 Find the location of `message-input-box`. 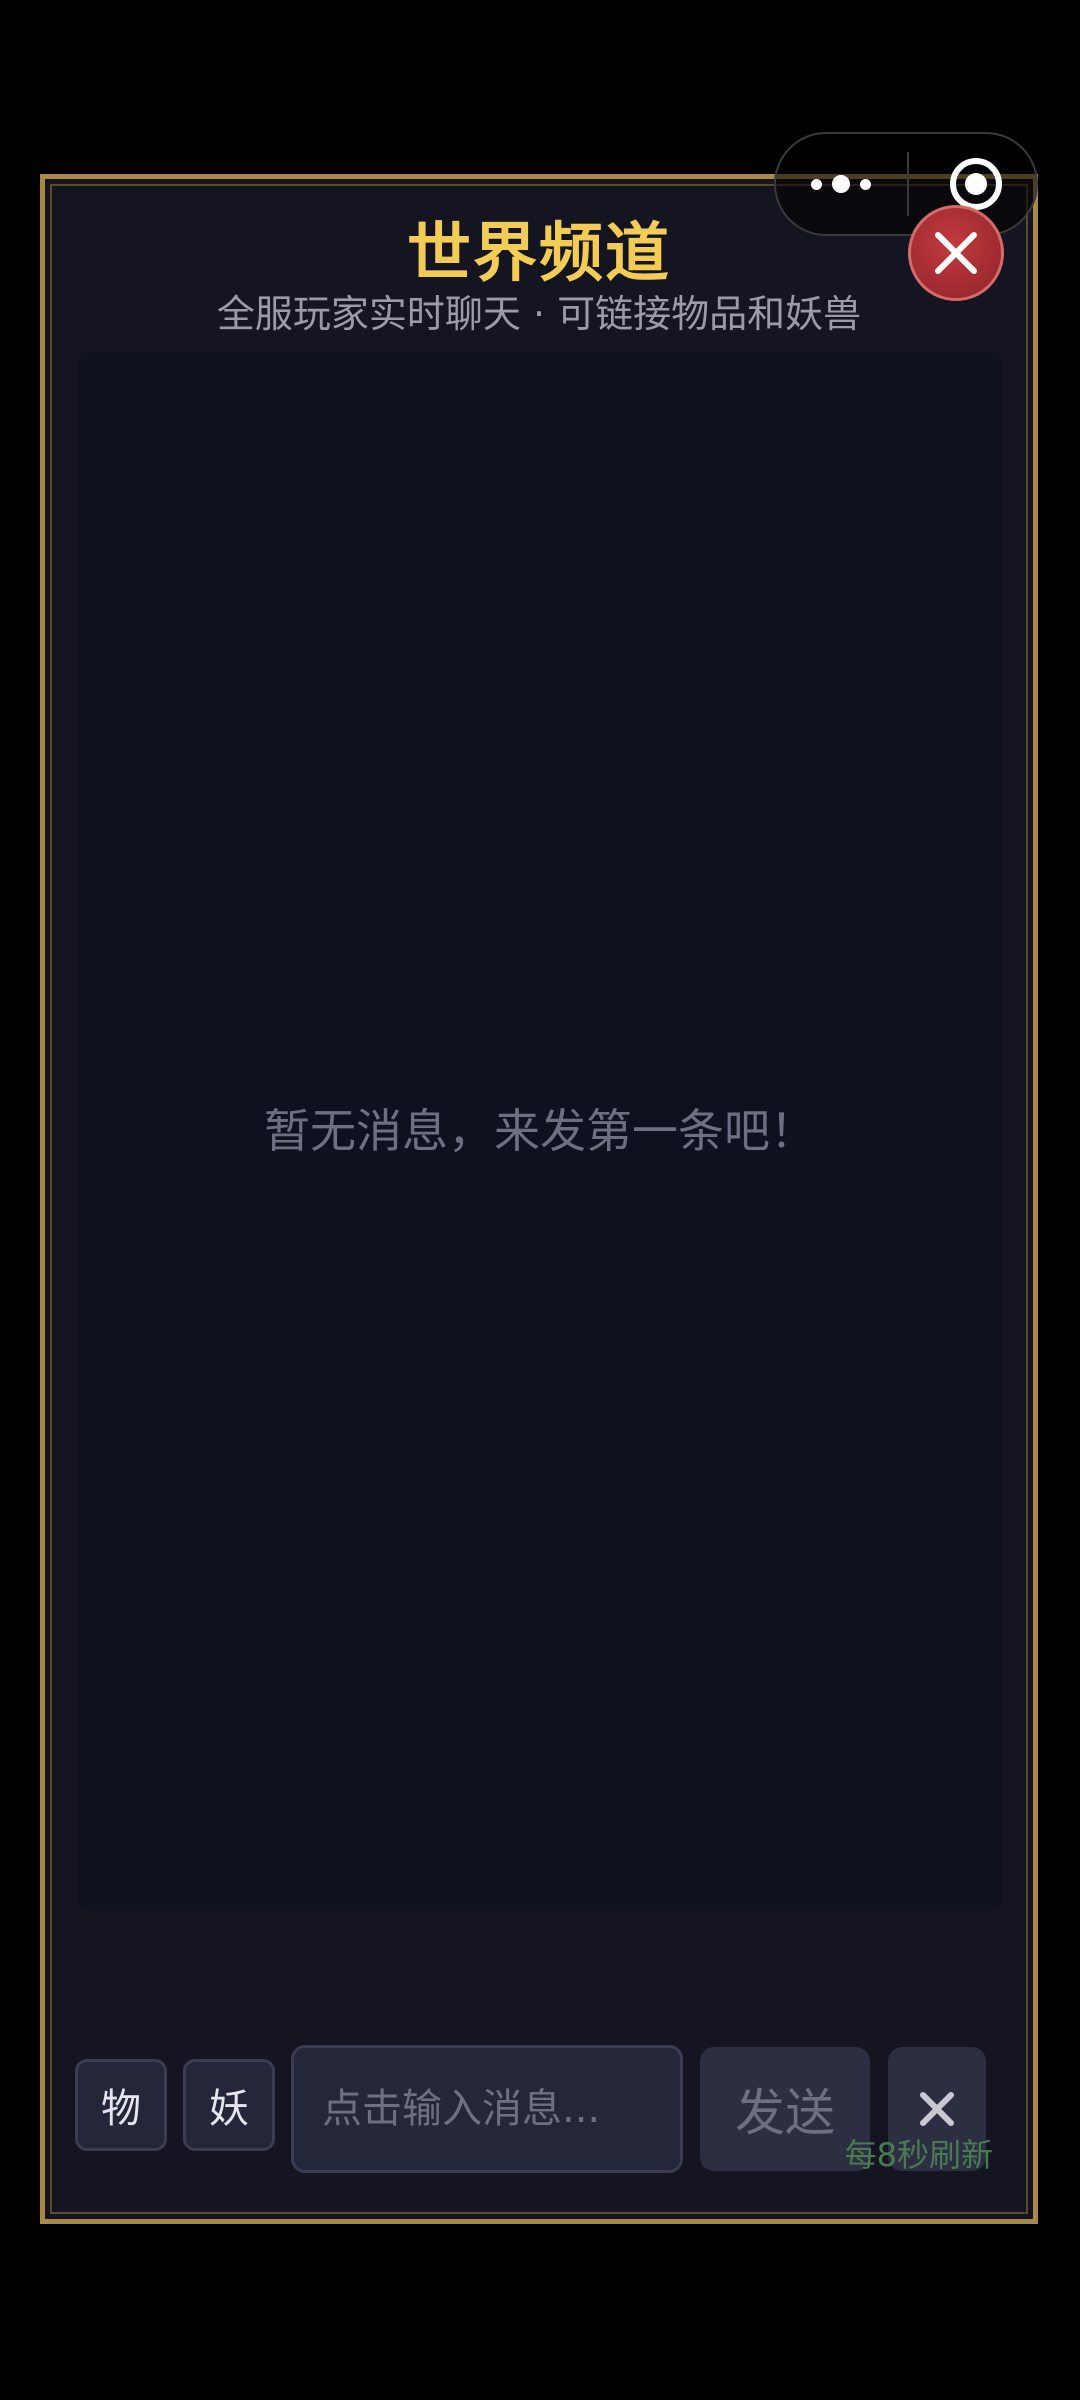

message-input-box is located at coordinates (487, 2109).